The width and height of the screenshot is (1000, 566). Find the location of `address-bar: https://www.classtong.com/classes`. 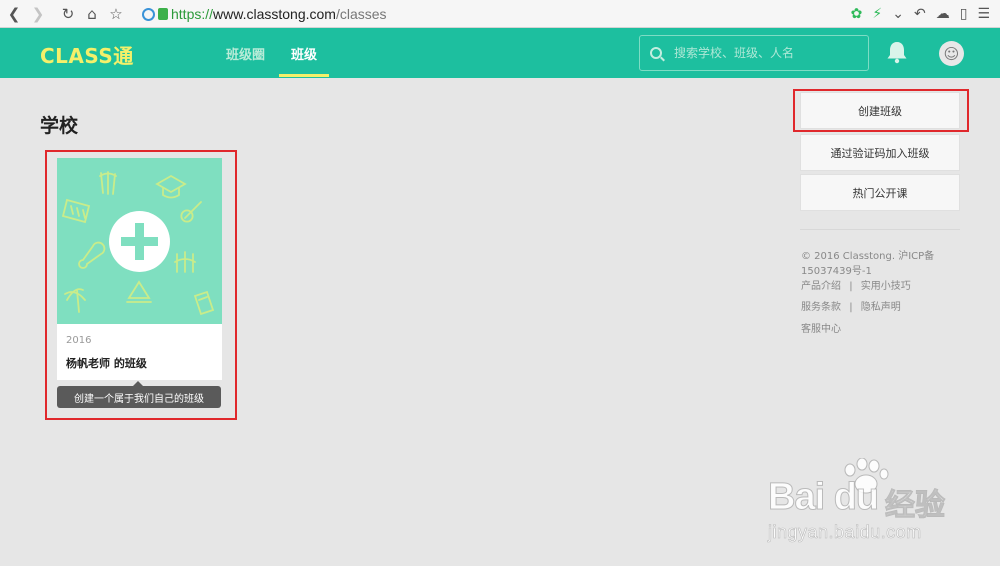

address-bar: https://www.classtong.com/classes is located at coordinates (412, 14).